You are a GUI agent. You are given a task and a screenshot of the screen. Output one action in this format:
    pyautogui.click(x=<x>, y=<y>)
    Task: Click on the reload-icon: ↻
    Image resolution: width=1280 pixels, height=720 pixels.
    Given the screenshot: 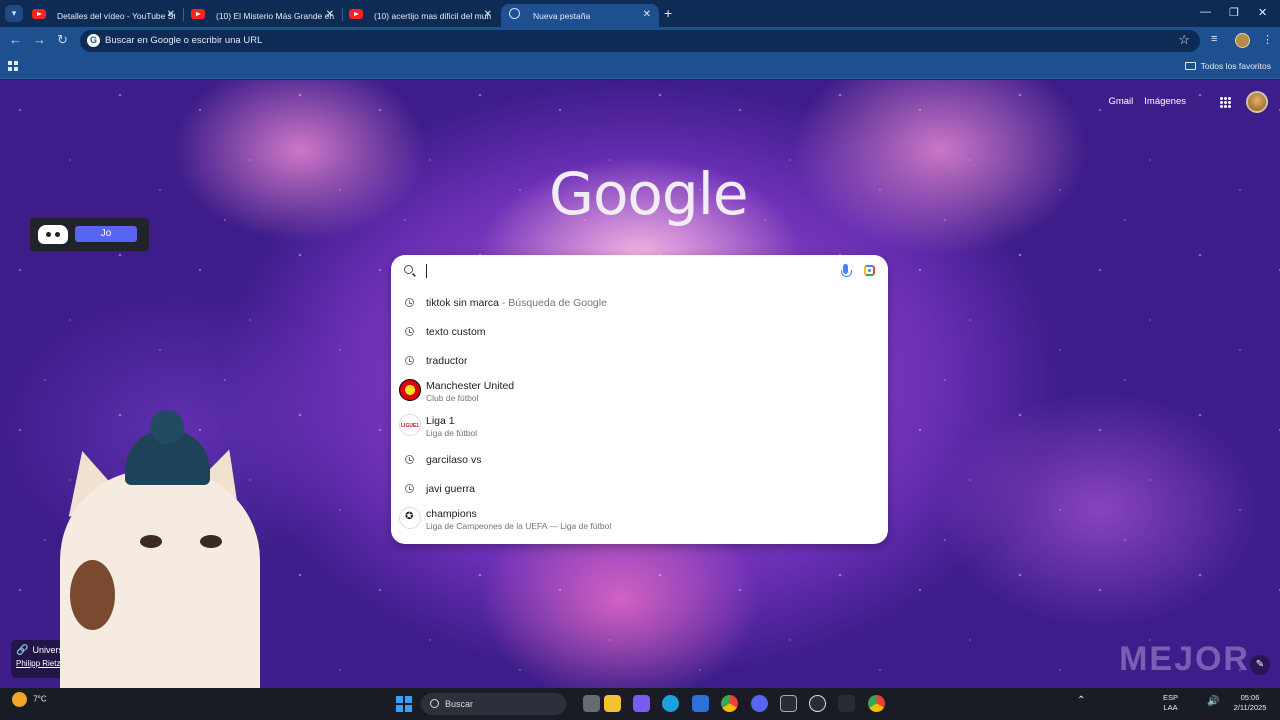 What is the action you would take?
    pyautogui.click(x=62, y=40)
    